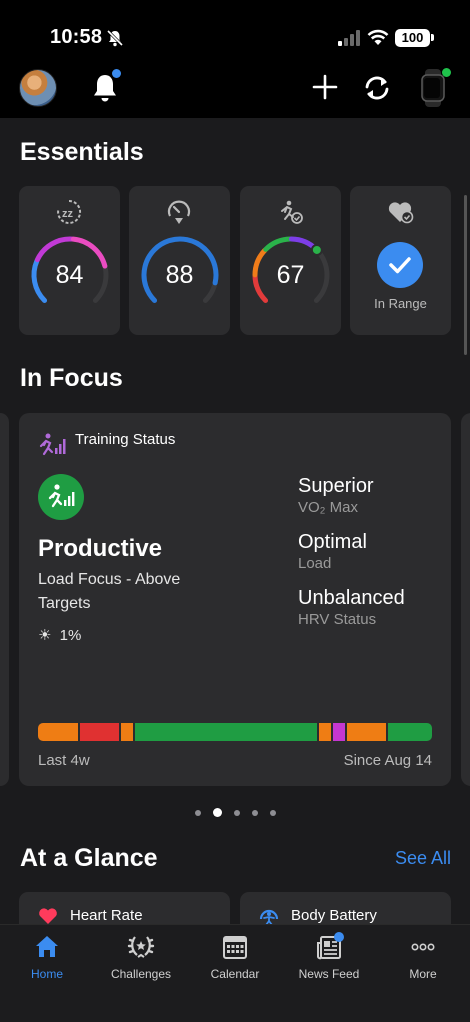  What do you see at coordinates (141, 947) in the screenshot?
I see `challenges-laurel-icon` at bounding box center [141, 947].